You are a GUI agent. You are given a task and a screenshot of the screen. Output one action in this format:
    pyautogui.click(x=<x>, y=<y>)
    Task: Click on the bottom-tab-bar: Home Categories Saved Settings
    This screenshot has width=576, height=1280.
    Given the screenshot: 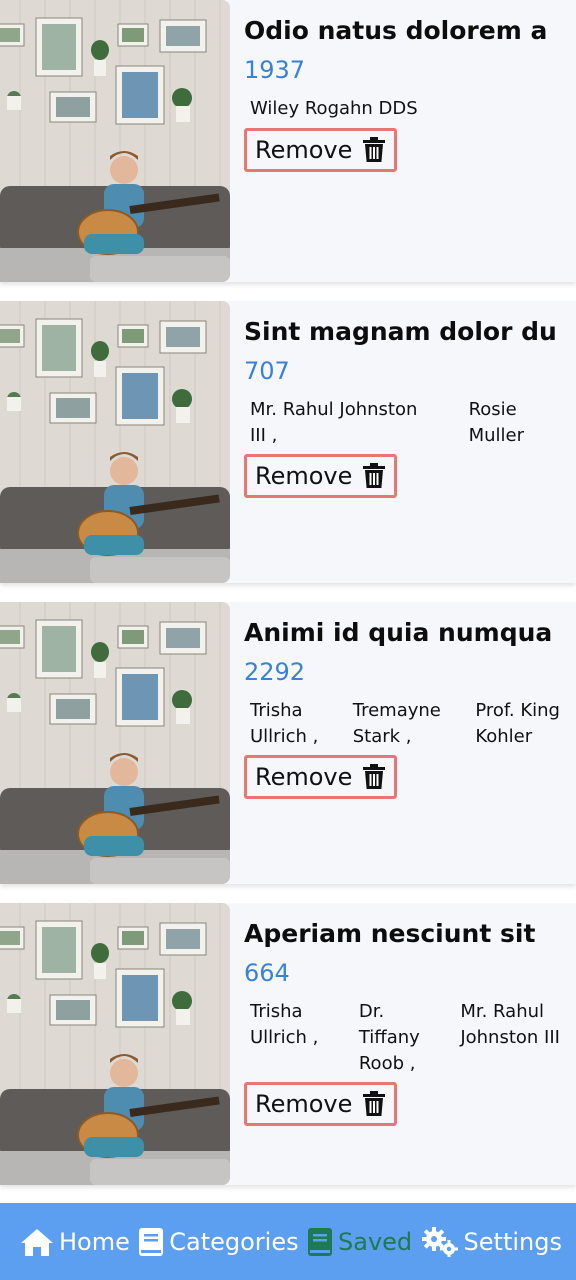 What is the action you would take?
    pyautogui.click(x=288, y=1241)
    